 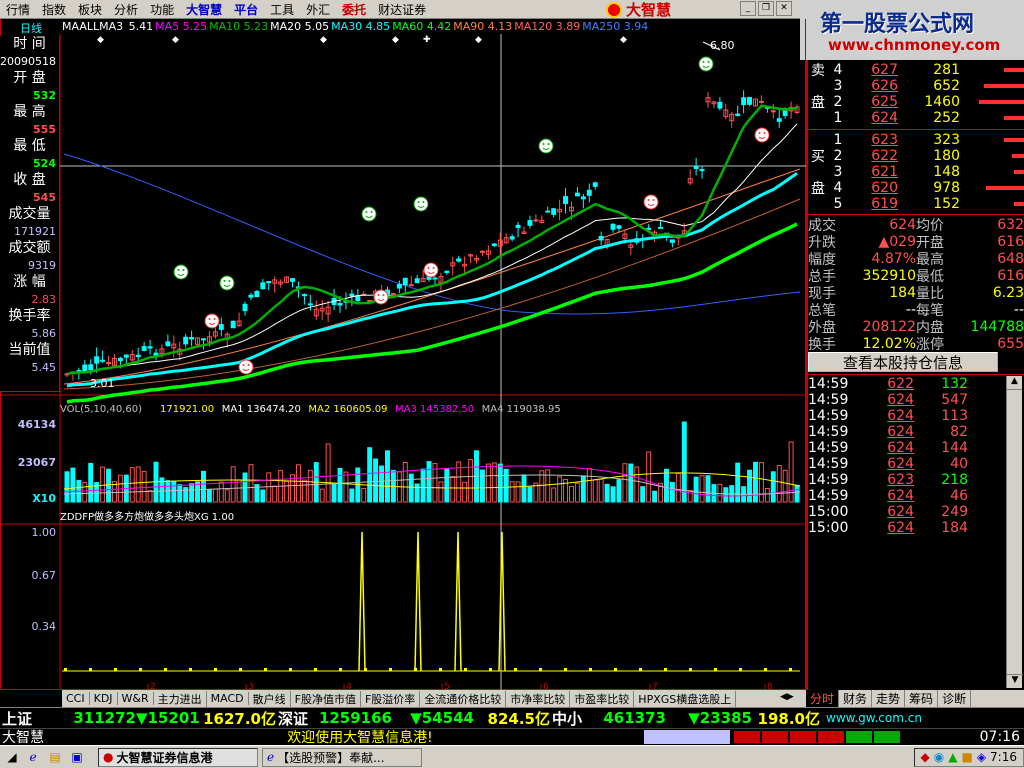 What do you see at coordinates (916, 118) in the screenshot?
I see `sell-level-1: 1 624 252` at bounding box center [916, 118].